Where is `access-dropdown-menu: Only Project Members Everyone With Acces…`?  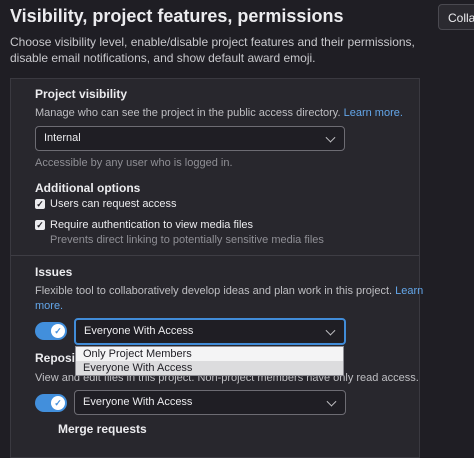
access-dropdown-menu: Only Project Members Everyone With Acces… is located at coordinates (209, 361).